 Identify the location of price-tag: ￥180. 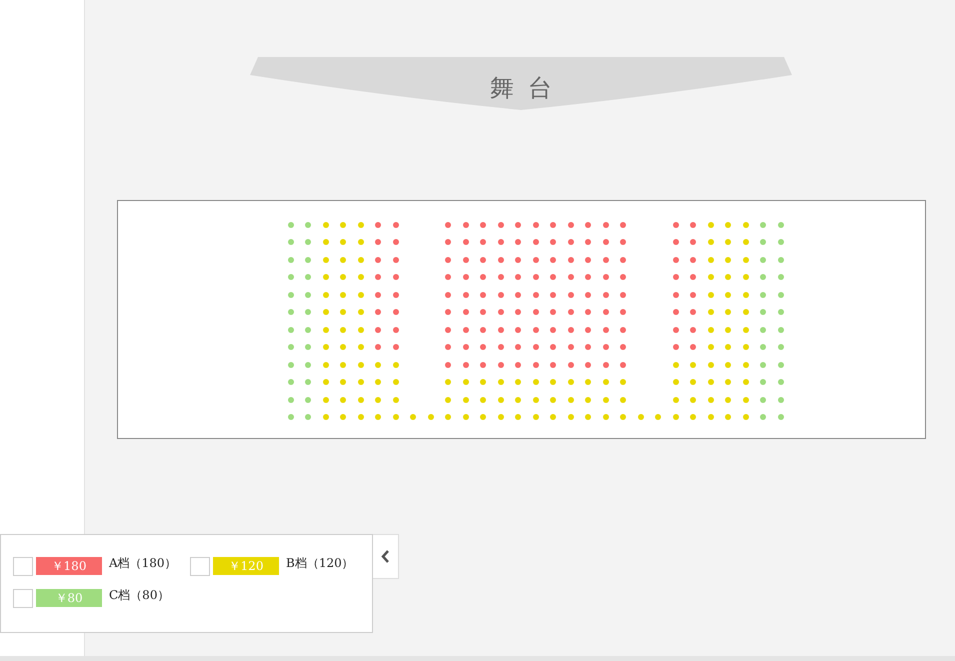
(69, 566).